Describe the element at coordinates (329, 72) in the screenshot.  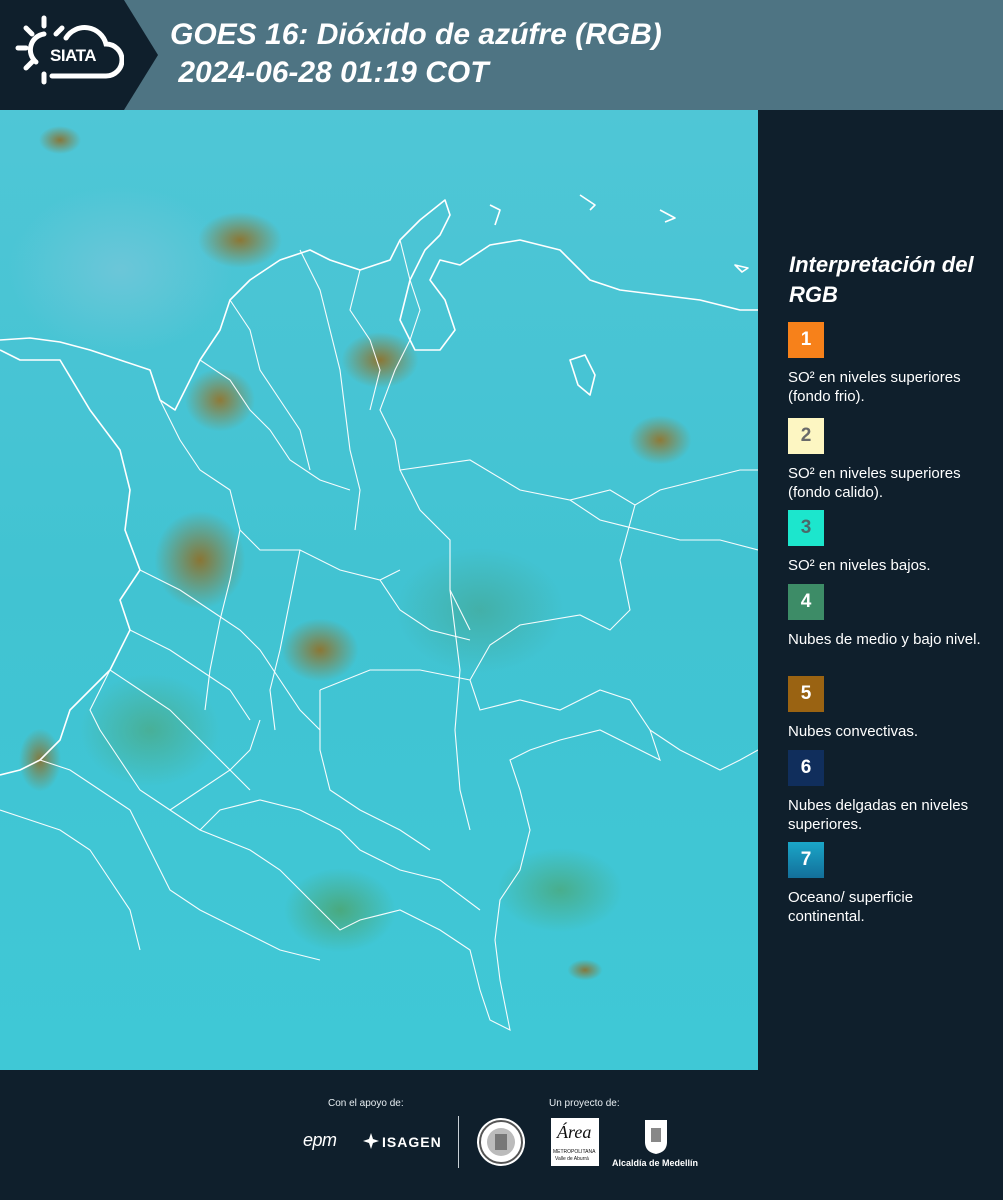
I see `title-line-2: 2024-06-28 01:19 COT` at that location.